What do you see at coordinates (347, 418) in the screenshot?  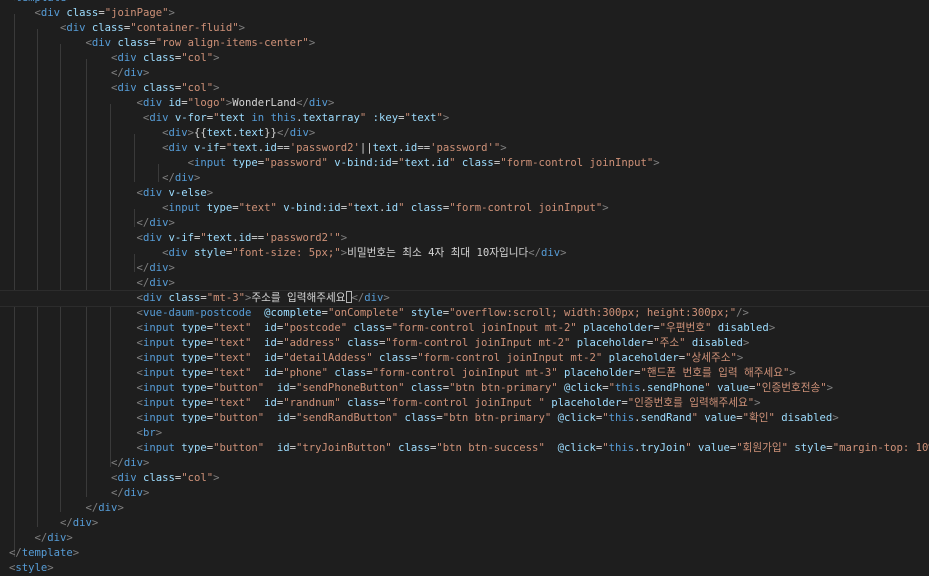 I see `string-token: "sendRandButton"` at bounding box center [347, 418].